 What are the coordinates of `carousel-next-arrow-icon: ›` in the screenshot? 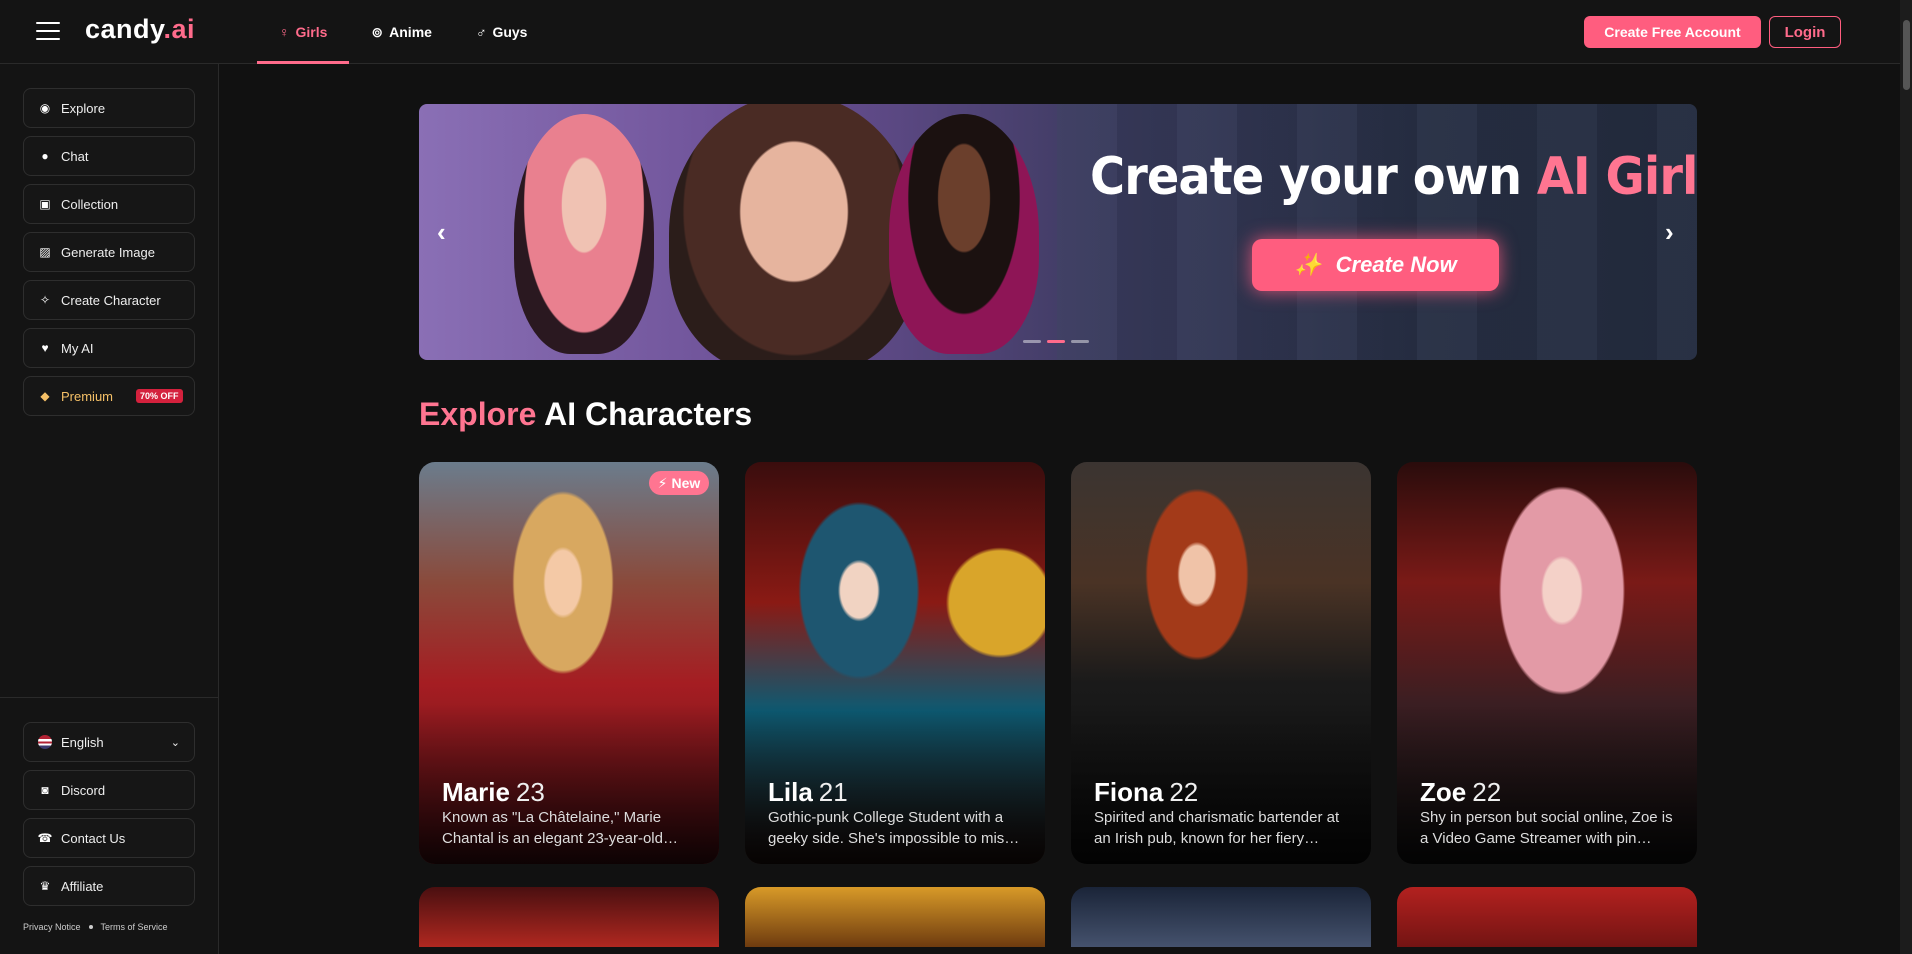 It's located at (1669, 232).